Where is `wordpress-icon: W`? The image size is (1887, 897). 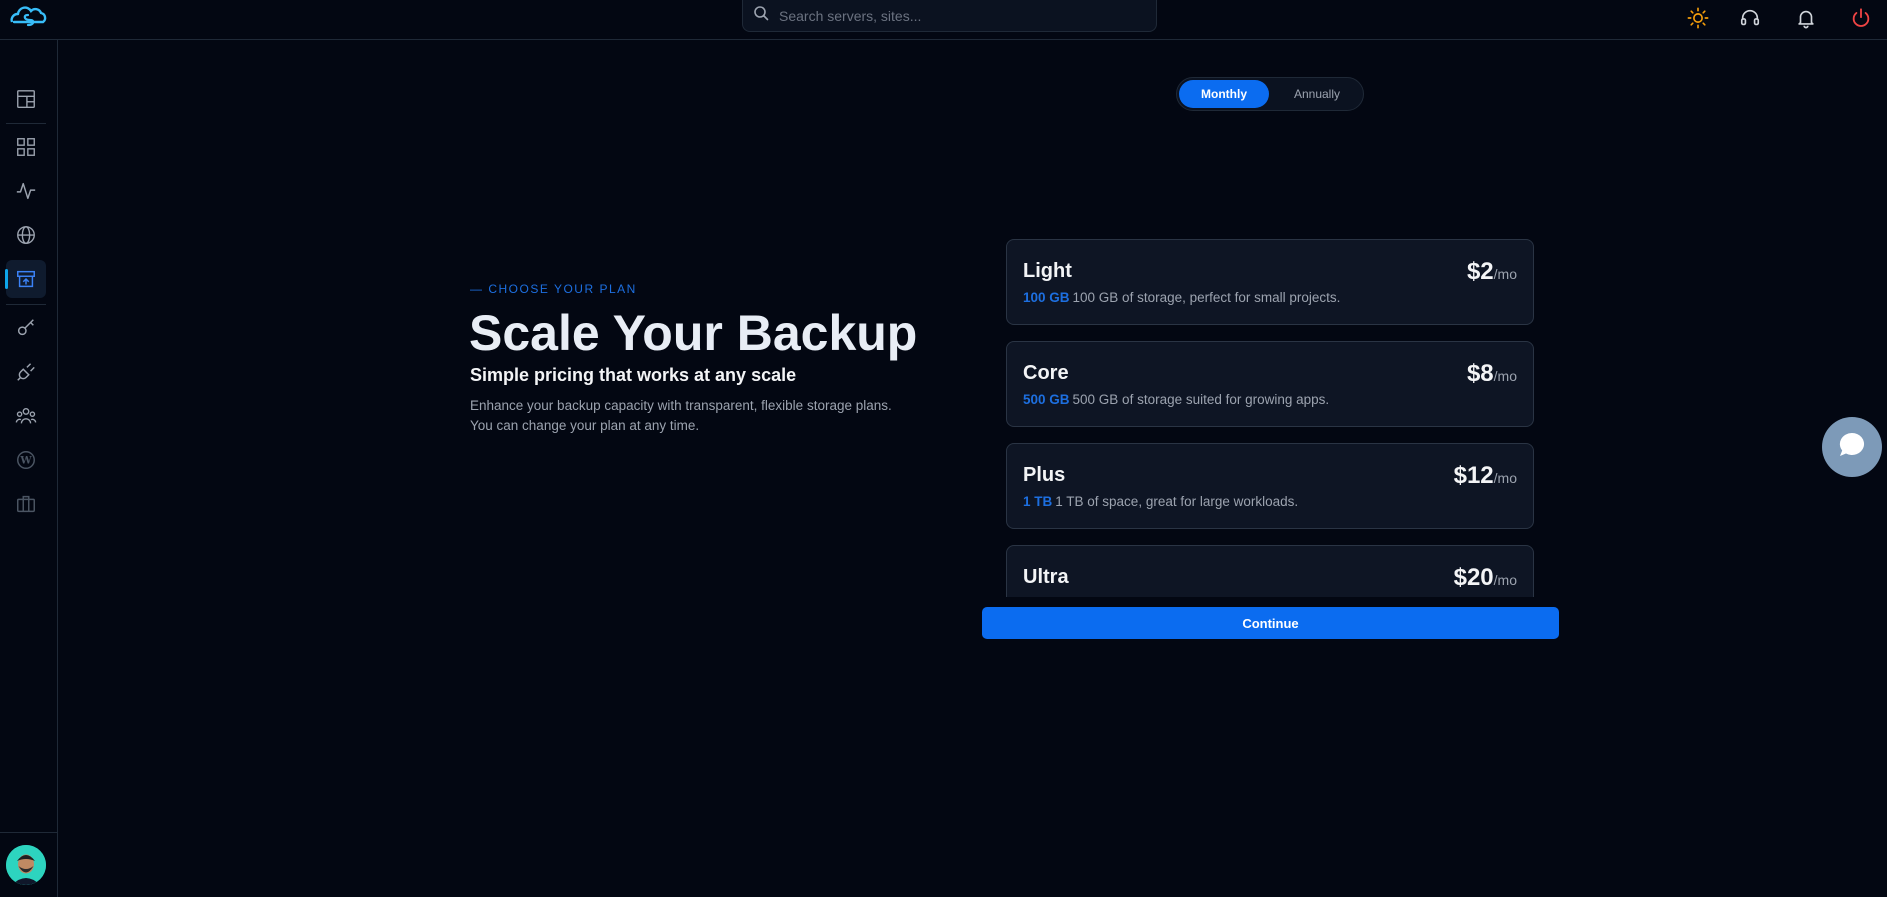
wordpress-icon: W is located at coordinates (26, 460).